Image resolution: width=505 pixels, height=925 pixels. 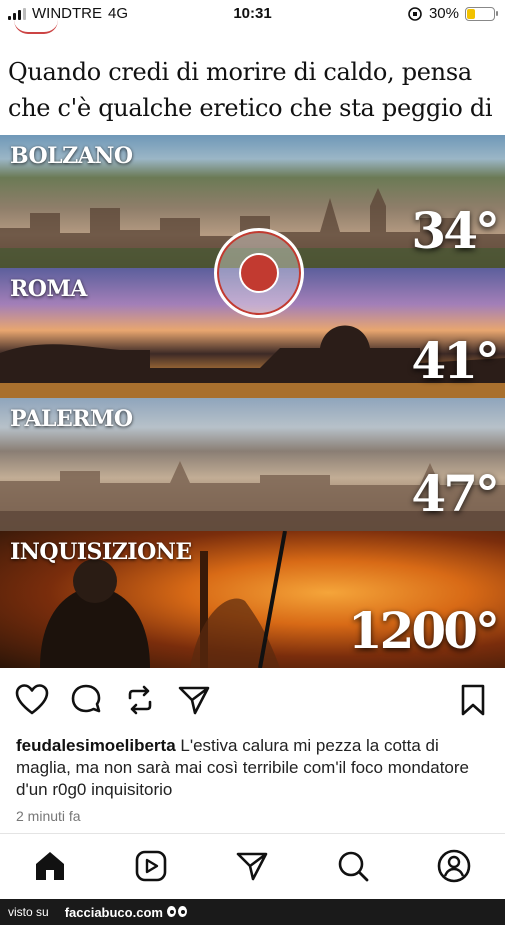 I want to click on post-actions, so click(x=252, y=702).